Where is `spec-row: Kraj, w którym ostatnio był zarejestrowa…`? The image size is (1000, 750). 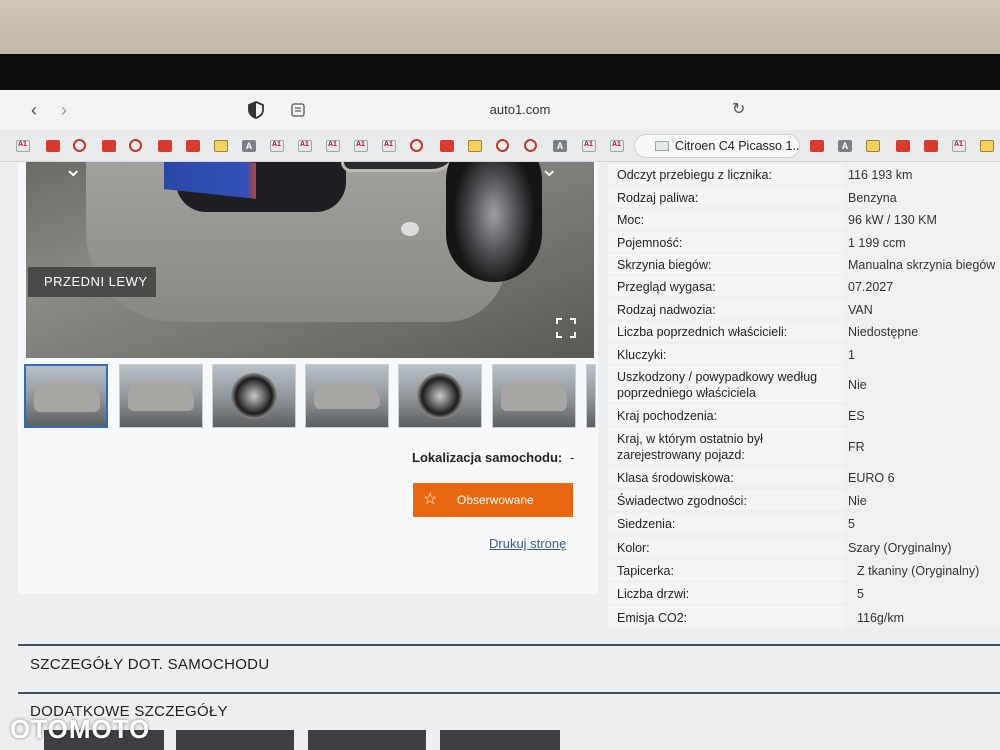 spec-row: Kraj, w którym ostatnio był zarejestrowa… is located at coordinates (804, 446).